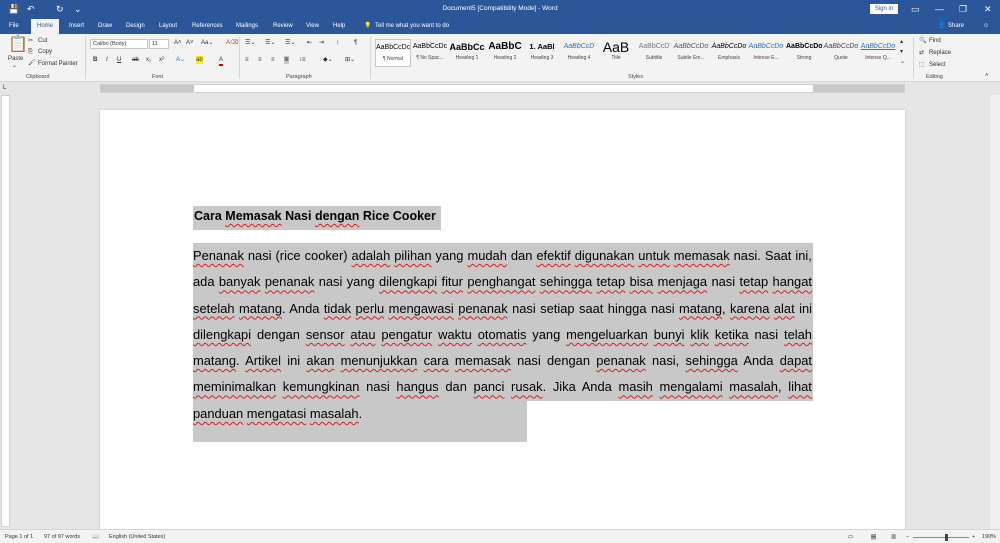 The width and height of the screenshot is (1000, 543). I want to click on styles-scroll-up-icon: ▴, so click(901, 42).